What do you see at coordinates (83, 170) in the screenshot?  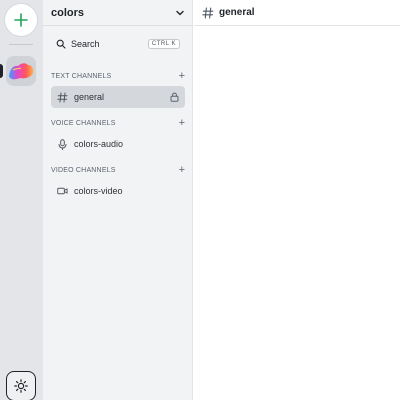 I see `category-title: VIDEO CHANNELS` at bounding box center [83, 170].